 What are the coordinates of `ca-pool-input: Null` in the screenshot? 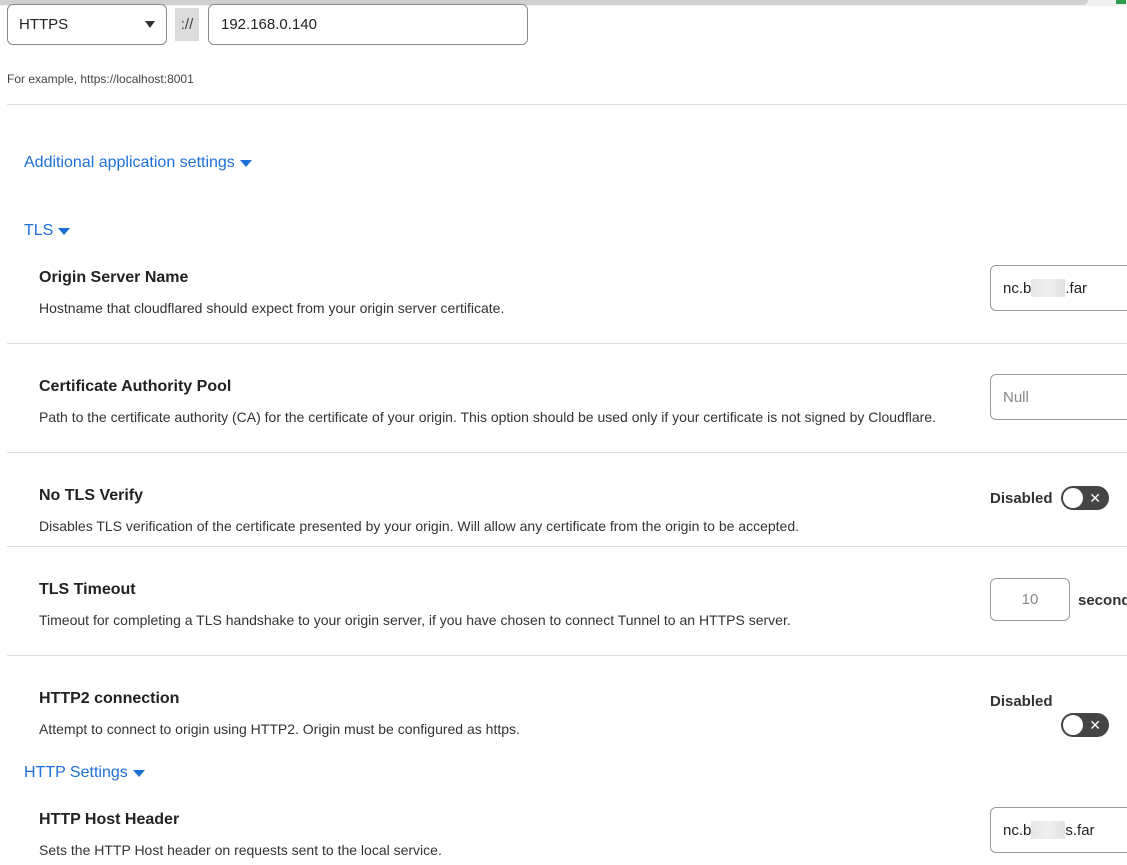 It's located at (1058, 397).